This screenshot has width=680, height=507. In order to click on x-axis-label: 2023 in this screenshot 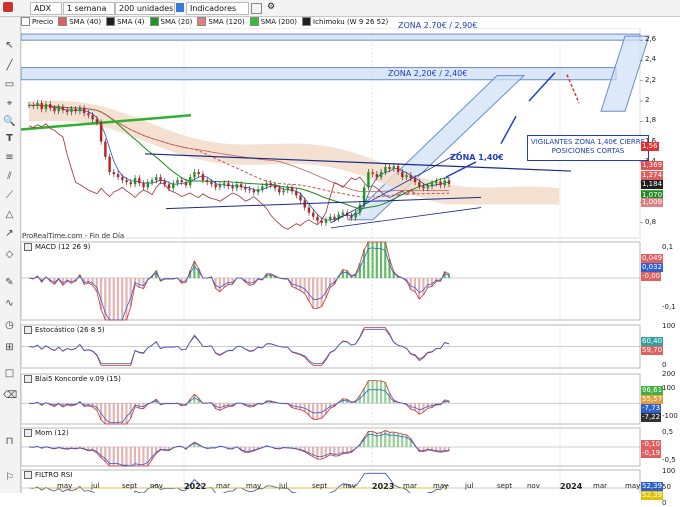, I will do `click(383, 486)`.